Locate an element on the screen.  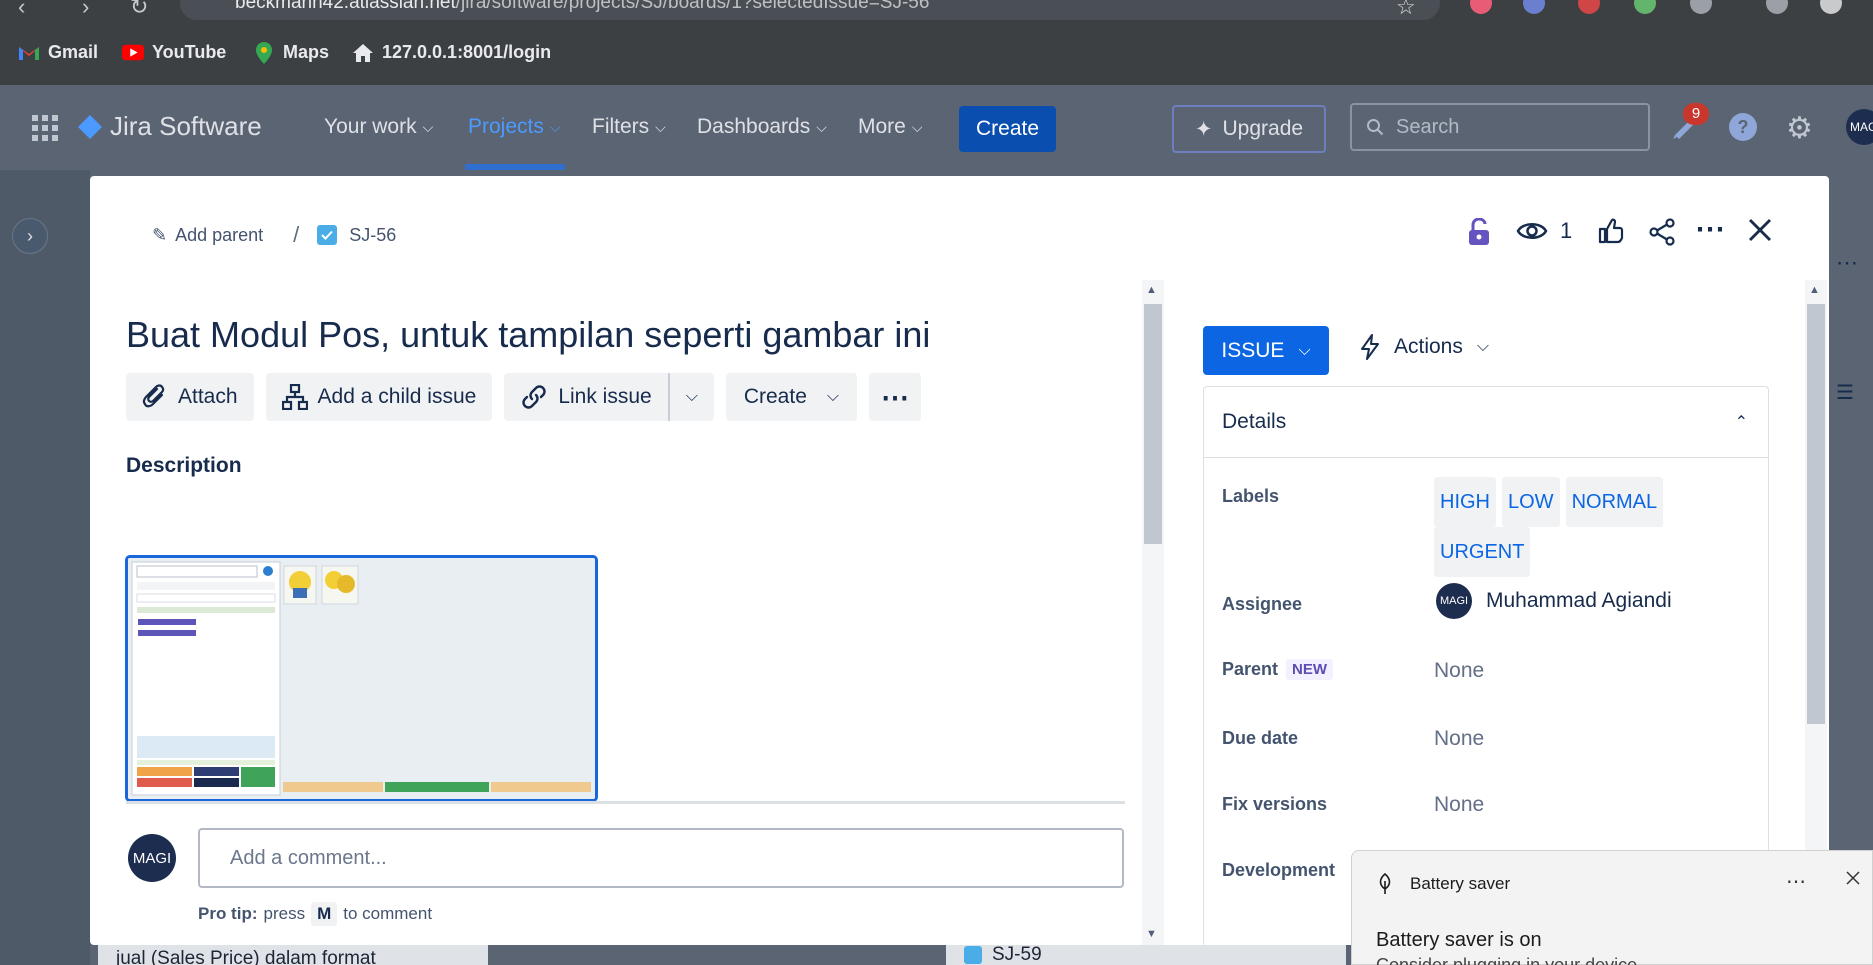
bookmark-localhost: 127.0.0.1:8001/login is located at coordinates (451, 52).